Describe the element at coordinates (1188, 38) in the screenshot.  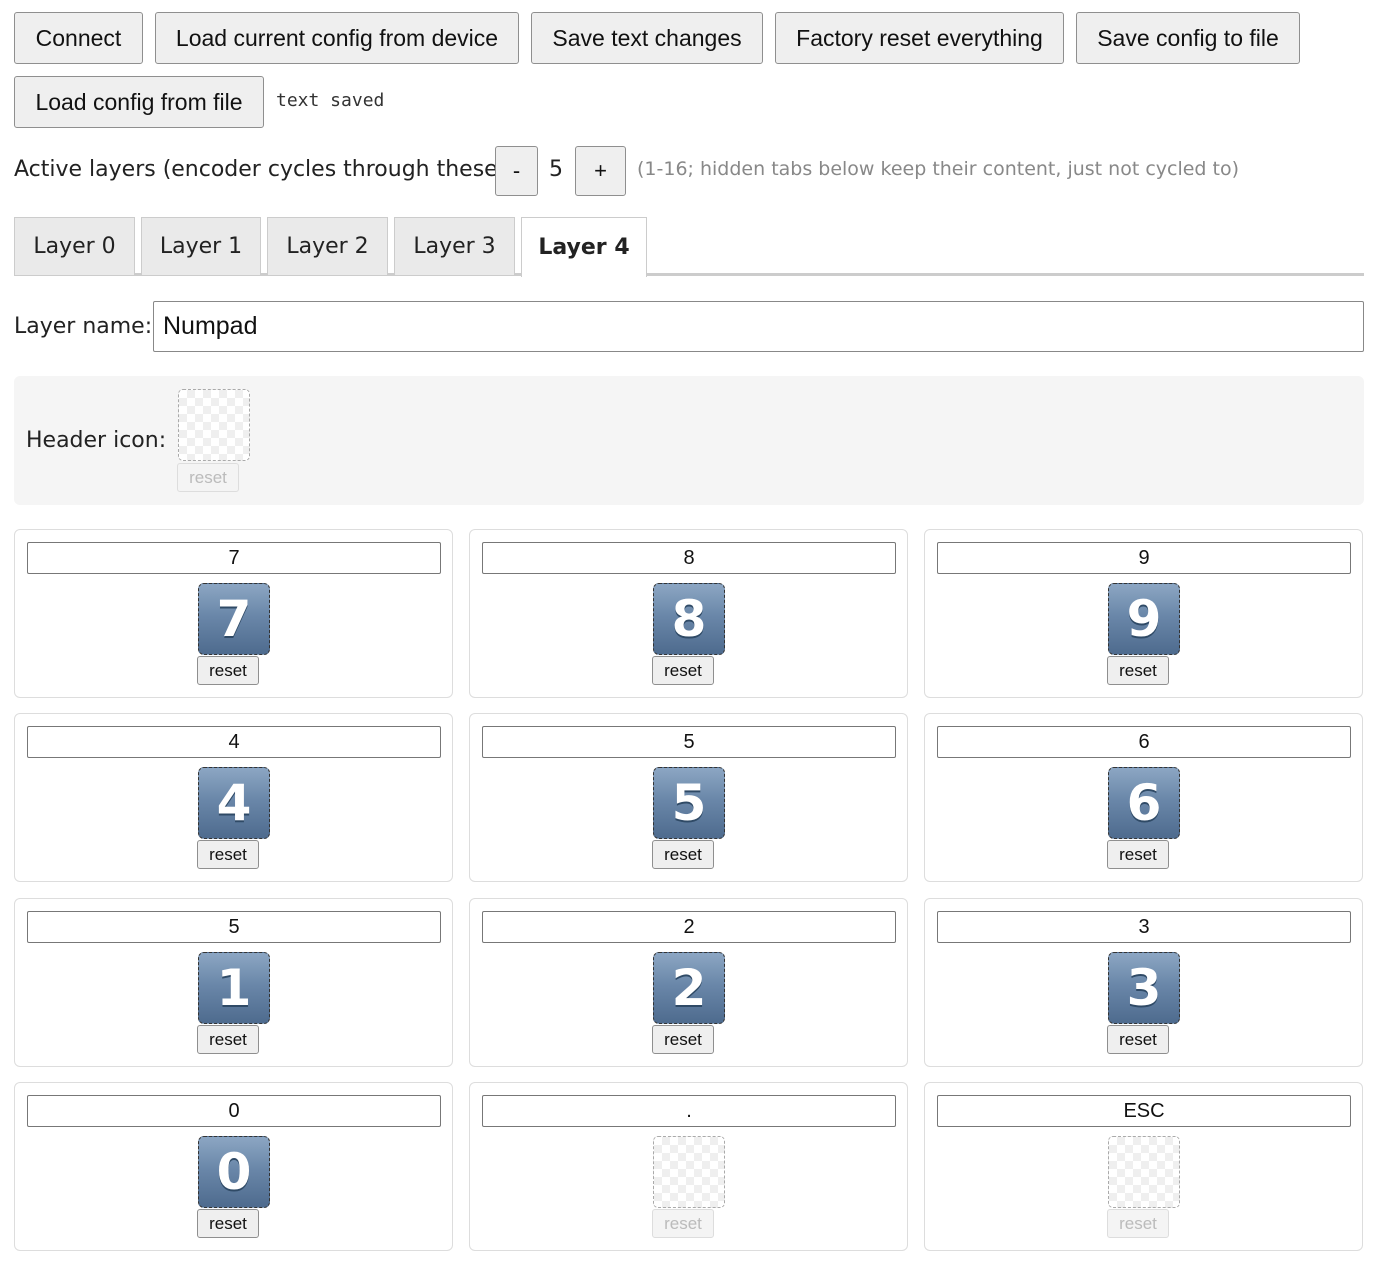
I see `save-config-file-button: Save config to file` at that location.